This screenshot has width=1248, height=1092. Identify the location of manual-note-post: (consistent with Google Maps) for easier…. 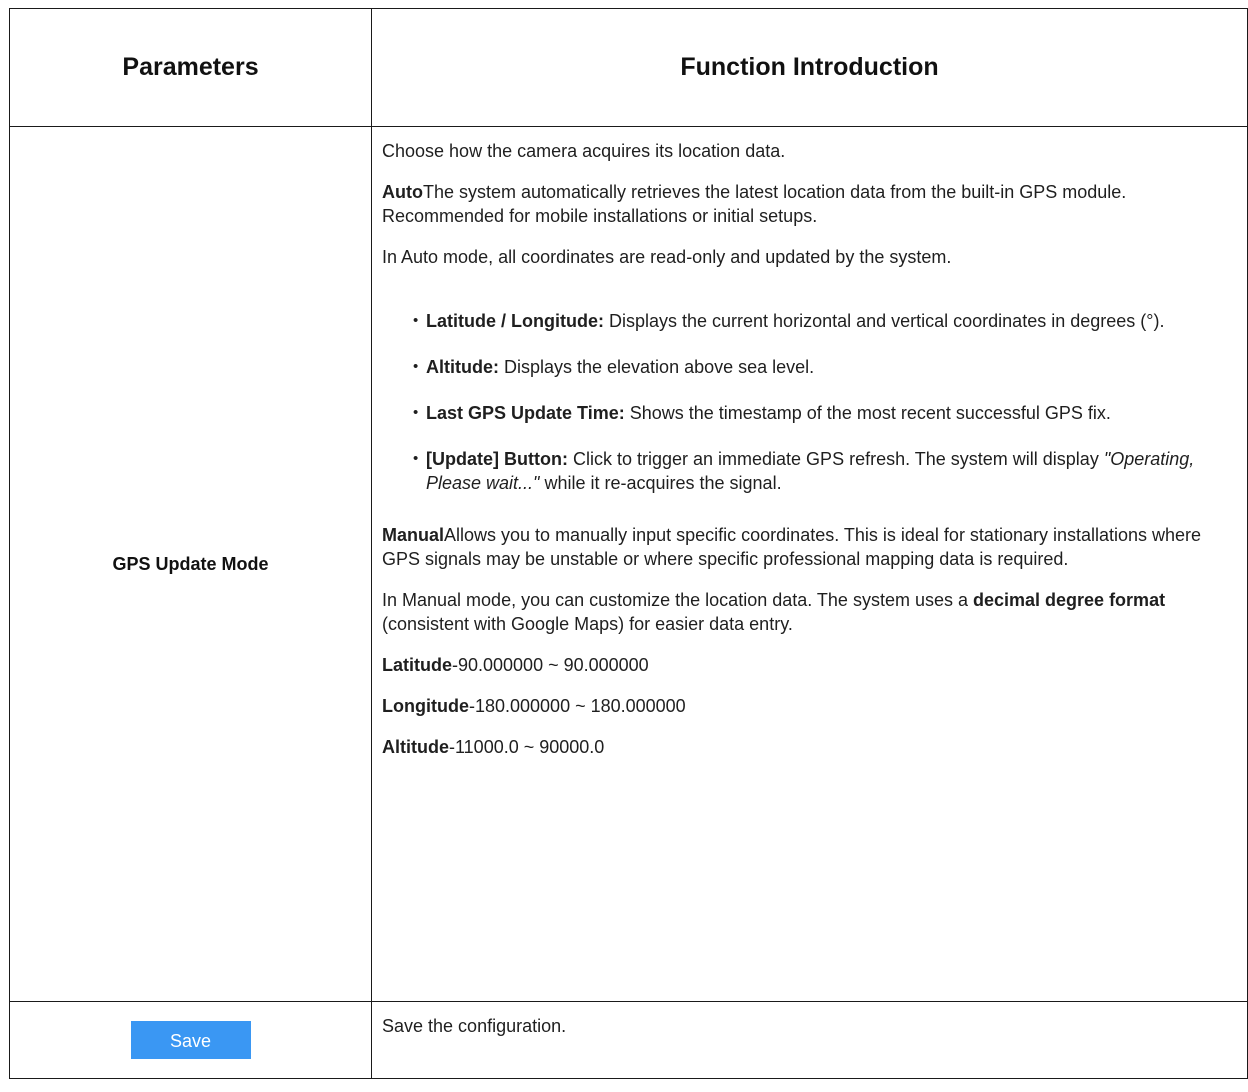
(587, 624).